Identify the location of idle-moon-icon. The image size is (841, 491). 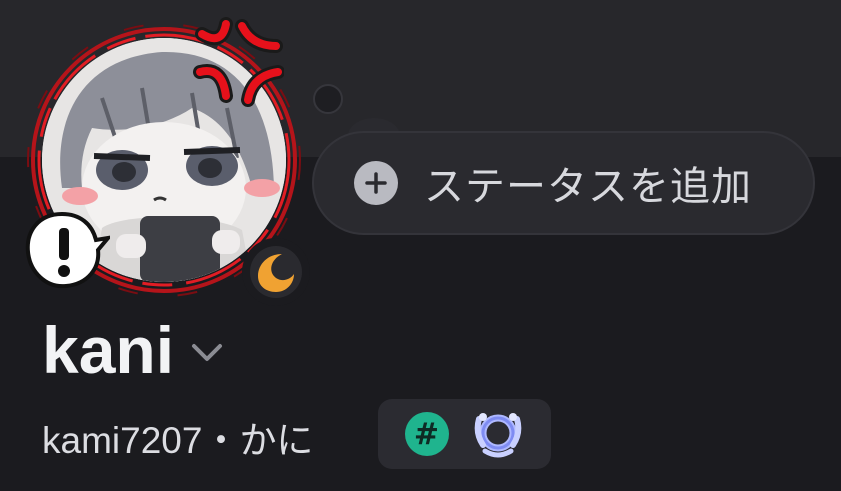
(276, 273).